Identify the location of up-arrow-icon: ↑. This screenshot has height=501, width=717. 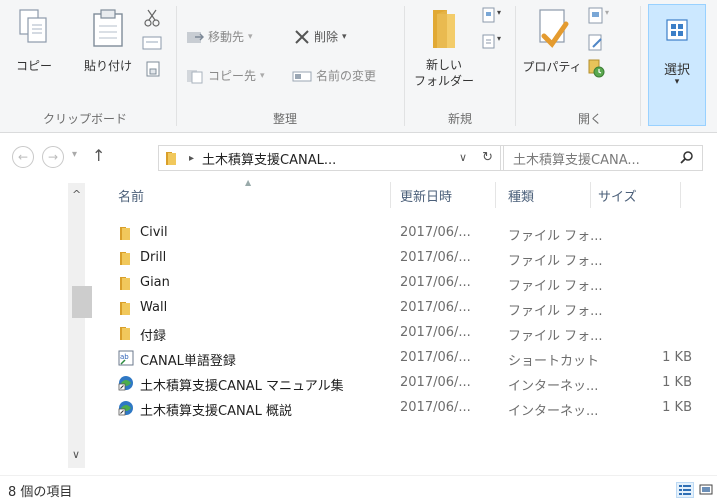
(99, 155).